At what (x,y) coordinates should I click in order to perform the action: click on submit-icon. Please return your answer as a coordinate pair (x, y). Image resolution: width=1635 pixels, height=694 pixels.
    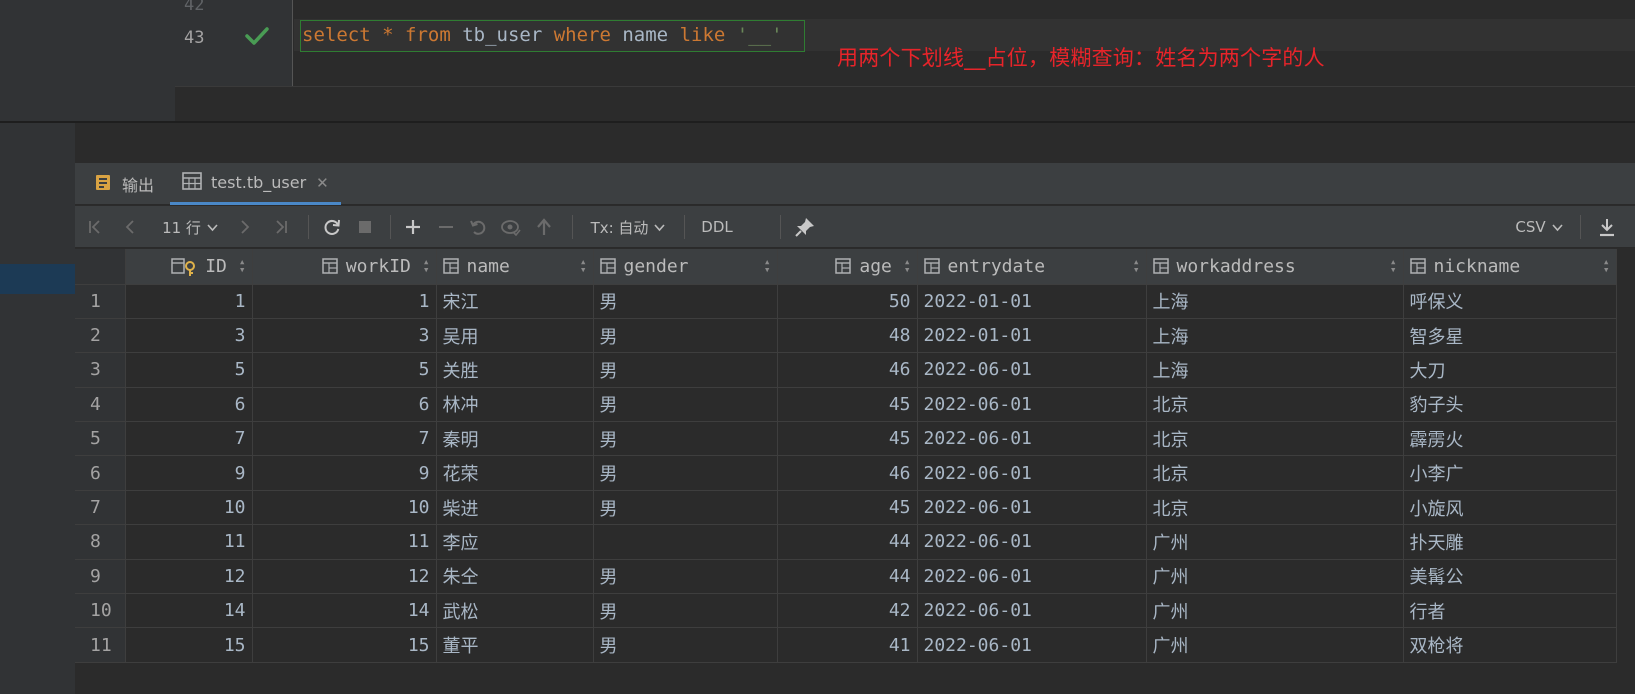
    Looking at the image, I should click on (544, 227).